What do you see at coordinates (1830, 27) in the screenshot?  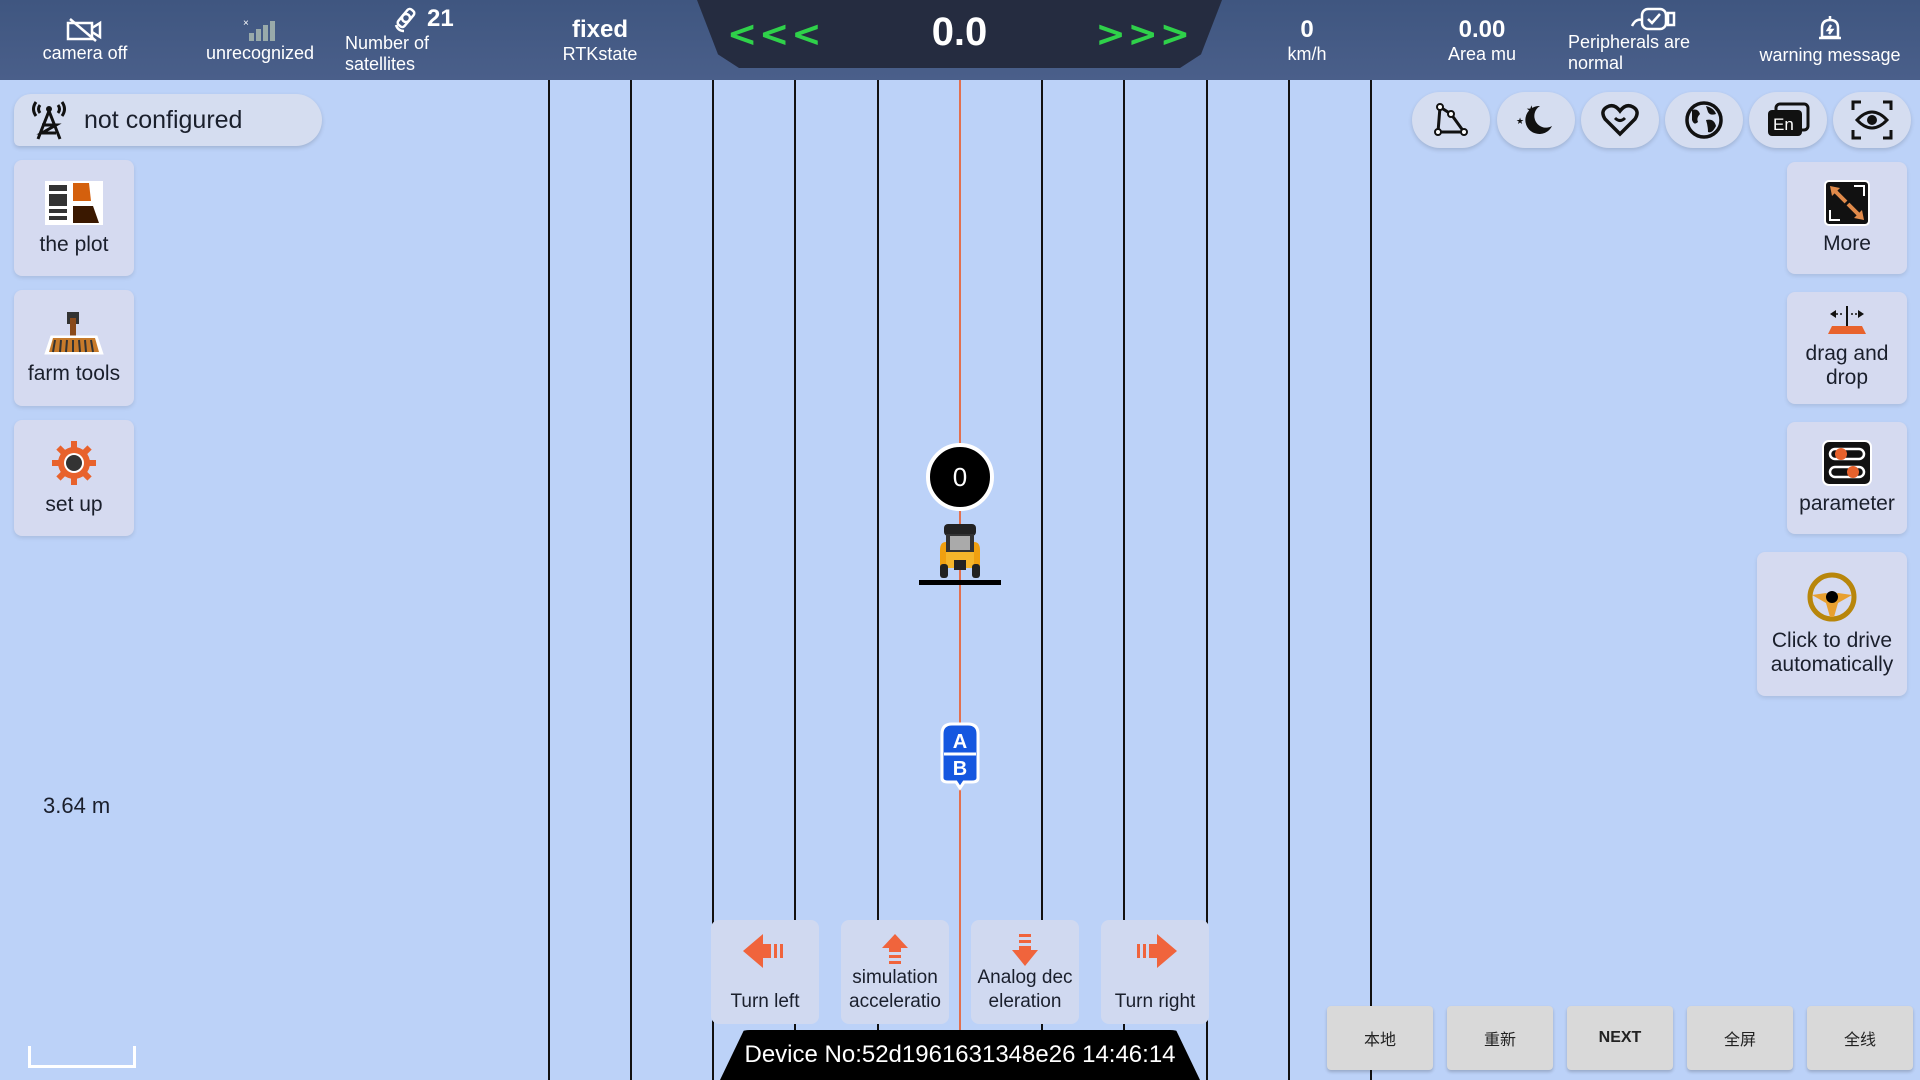 I see `bell-icon` at bounding box center [1830, 27].